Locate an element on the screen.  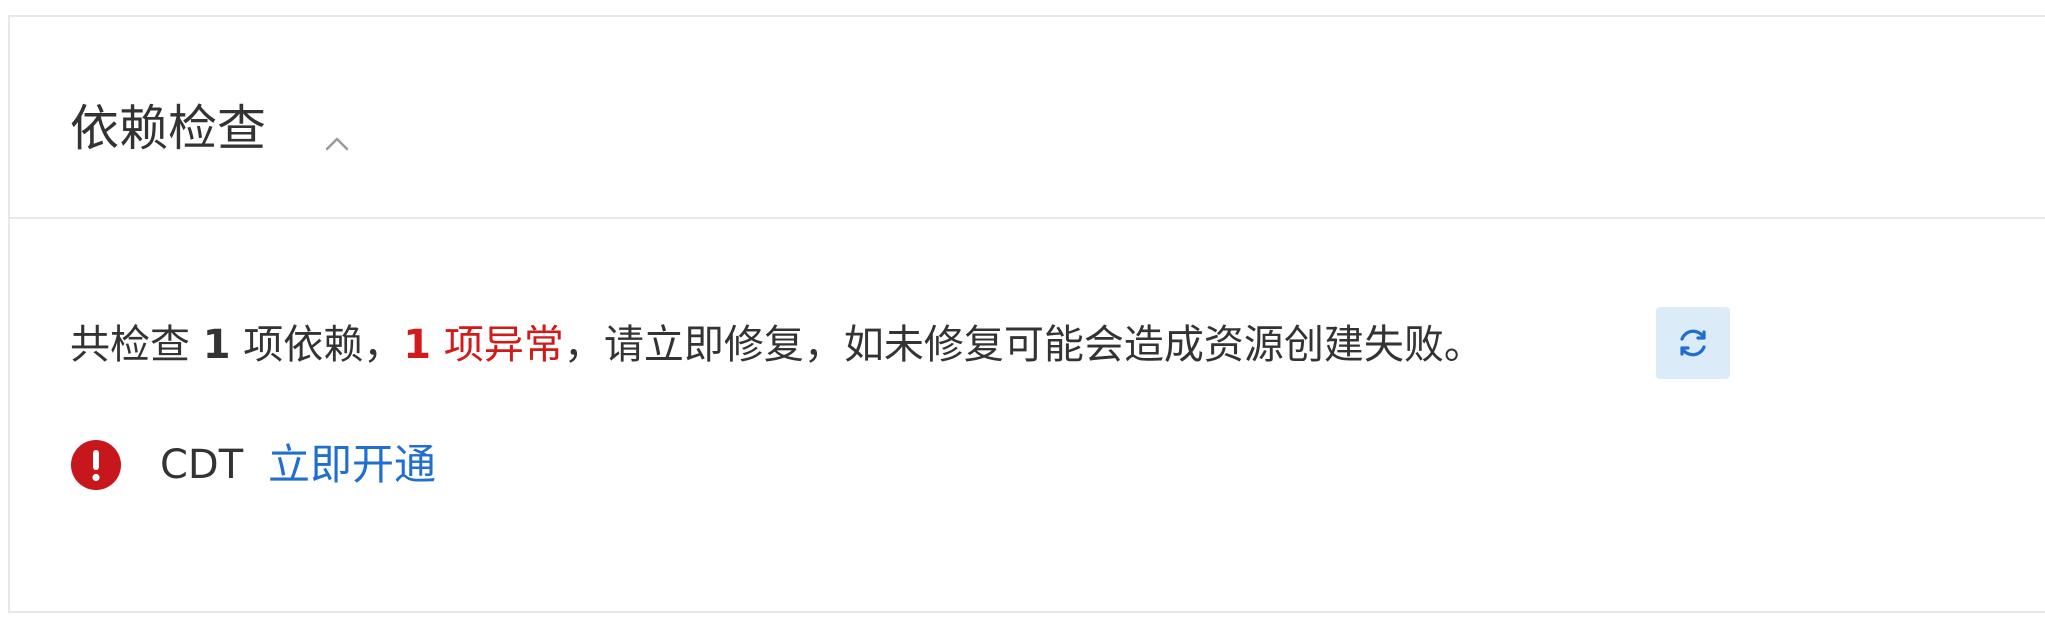
abnormal-count: 1 is located at coordinates (417, 345).